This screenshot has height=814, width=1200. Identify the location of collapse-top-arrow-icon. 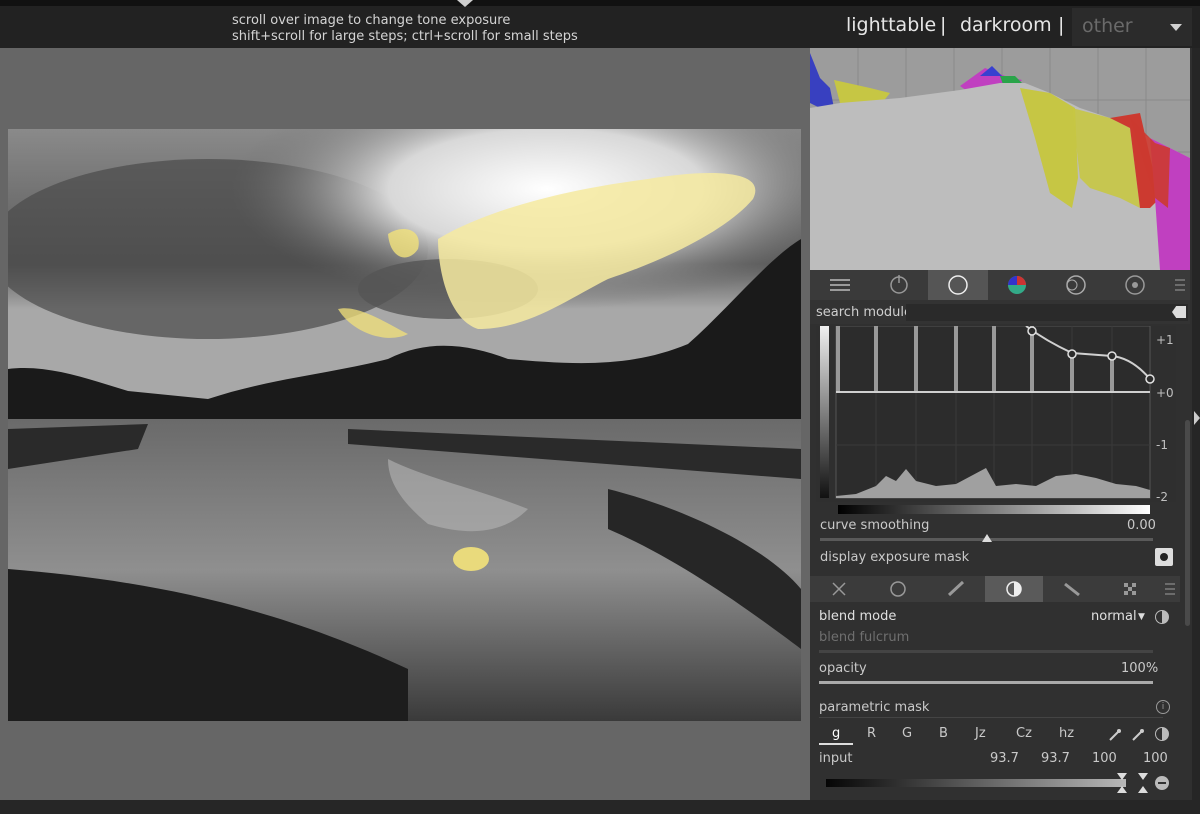
(465, 3).